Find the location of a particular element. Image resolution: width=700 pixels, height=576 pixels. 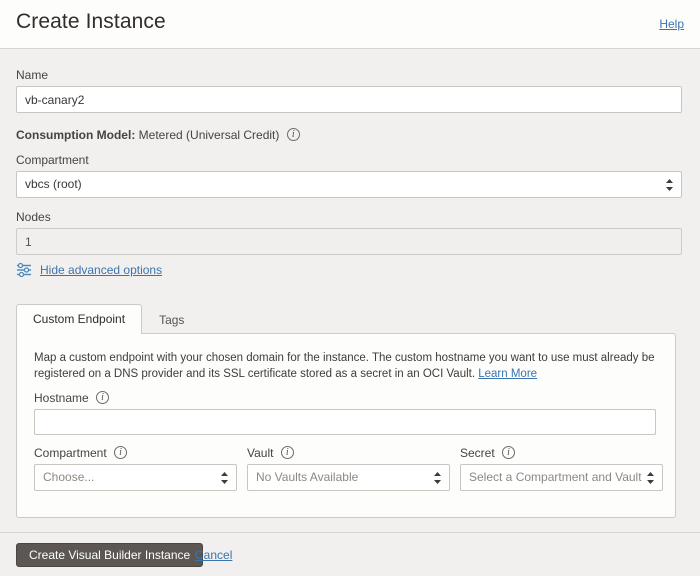

cancel-link: Cancel is located at coordinates (213, 555).